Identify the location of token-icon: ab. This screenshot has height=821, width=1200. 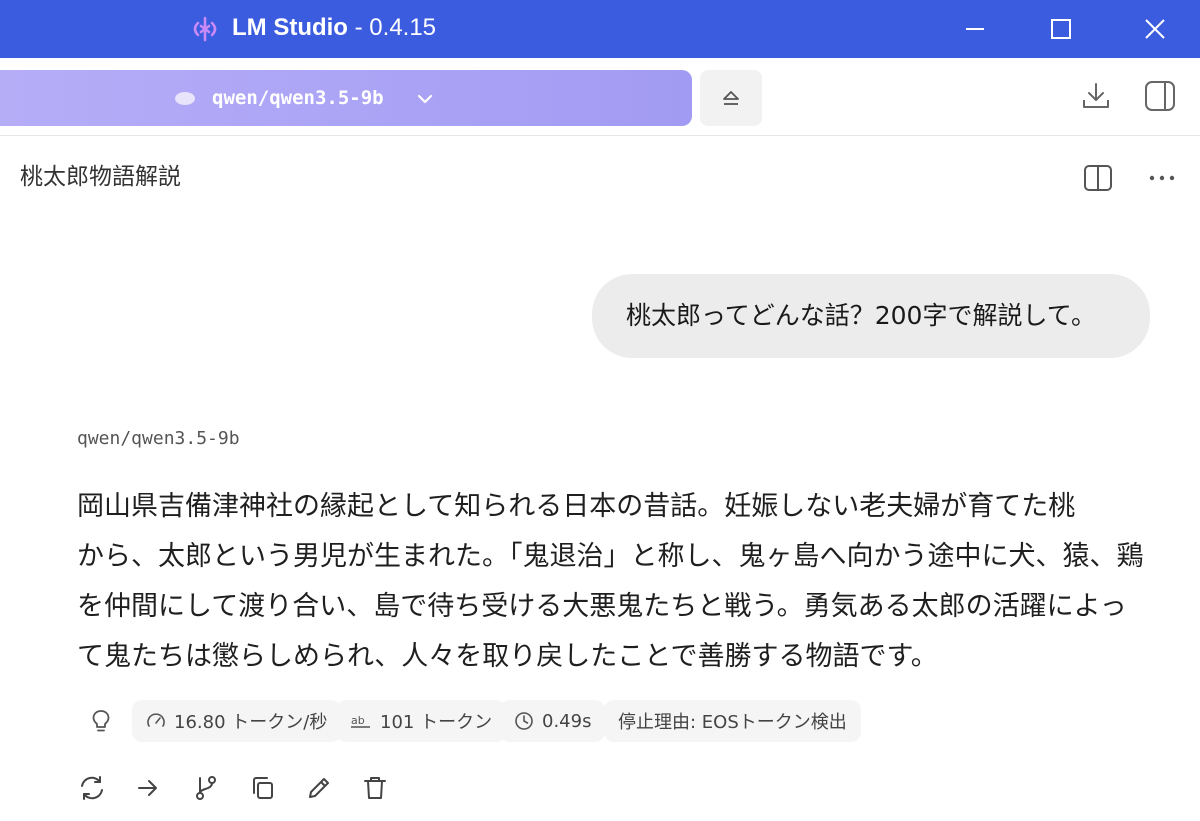
(360, 721).